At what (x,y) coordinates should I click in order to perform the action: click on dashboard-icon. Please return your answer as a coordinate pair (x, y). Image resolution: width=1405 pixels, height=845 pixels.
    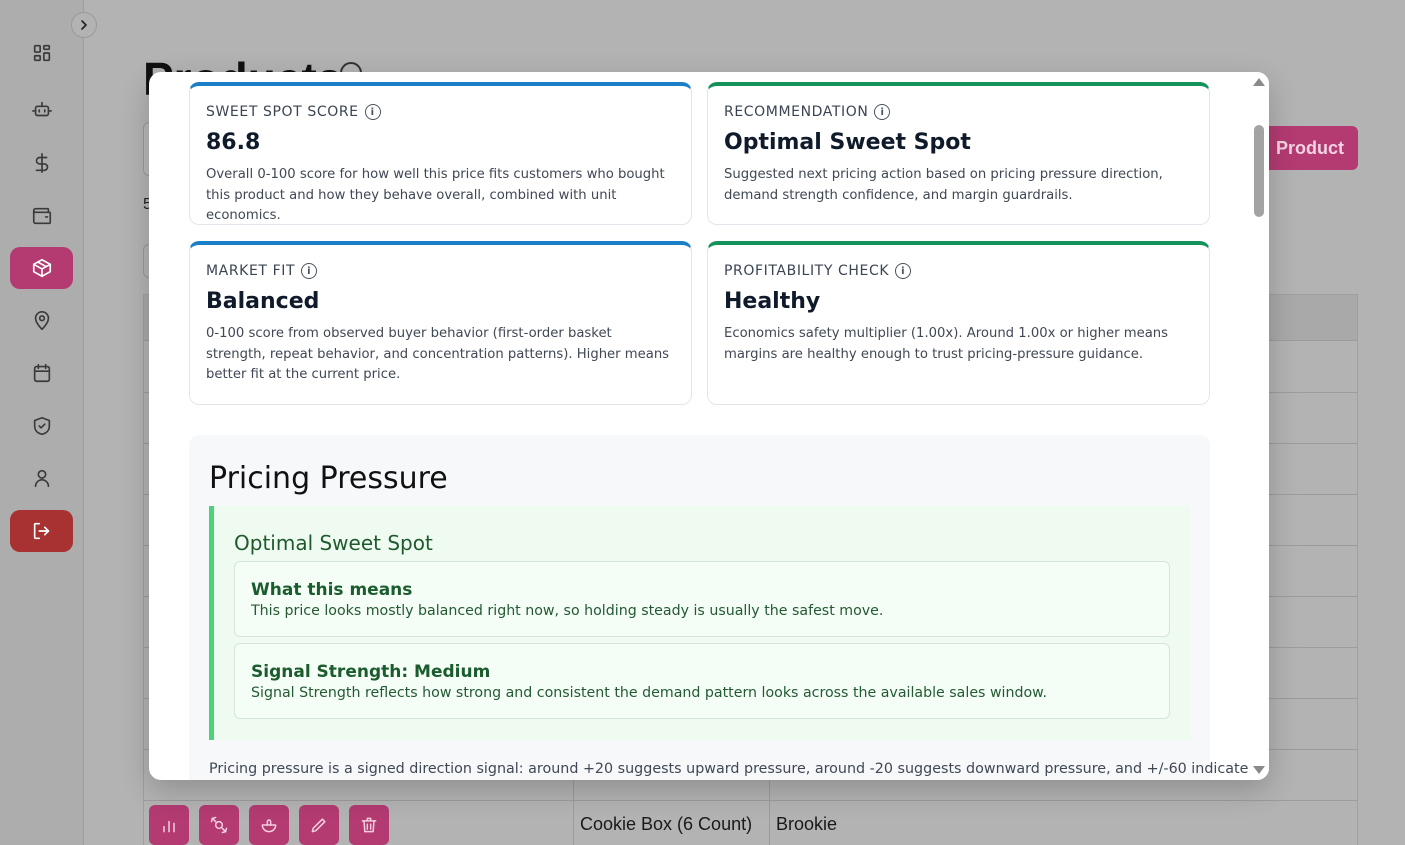
    Looking at the image, I should click on (41, 53).